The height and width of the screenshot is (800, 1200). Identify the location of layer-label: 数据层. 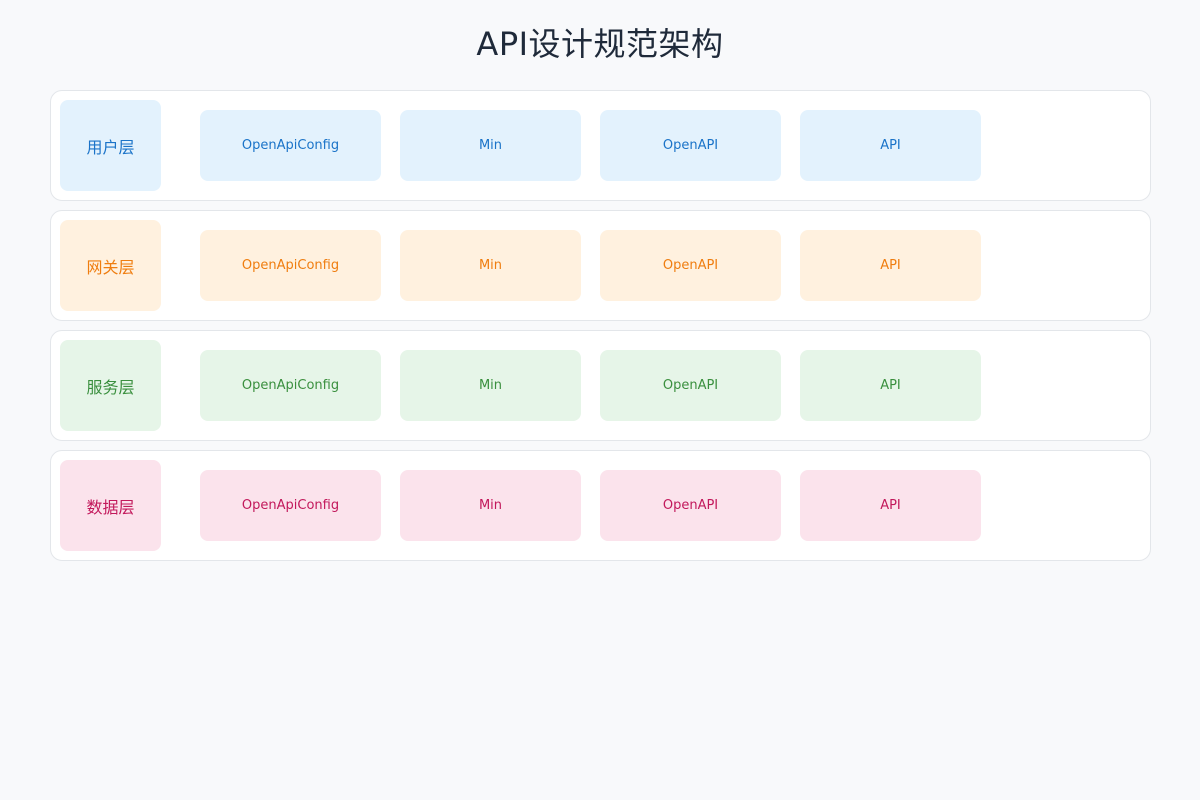
(110, 505).